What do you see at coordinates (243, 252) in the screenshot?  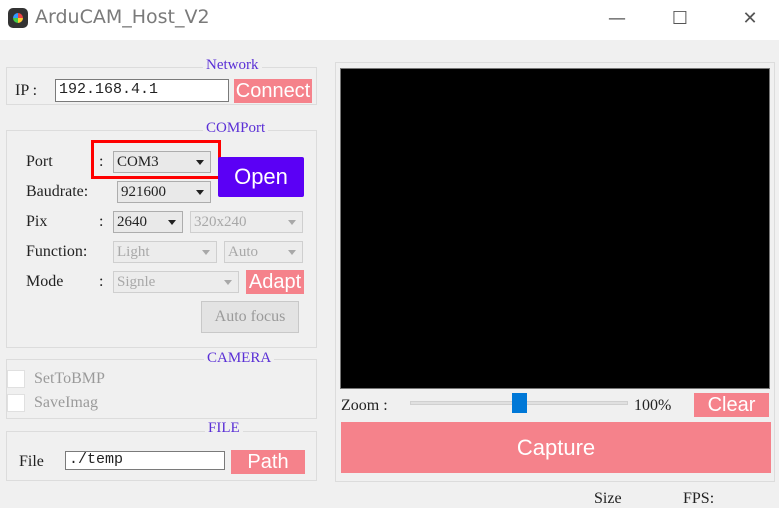 I see `function-mode-select-value: Auto` at bounding box center [243, 252].